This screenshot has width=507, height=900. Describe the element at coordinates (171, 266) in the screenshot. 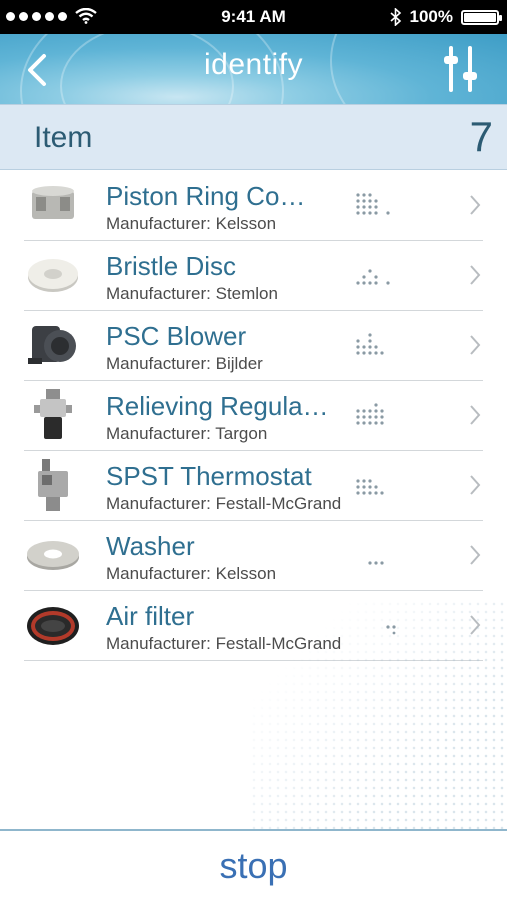

I see `item-name: Bristle Disc` at that location.